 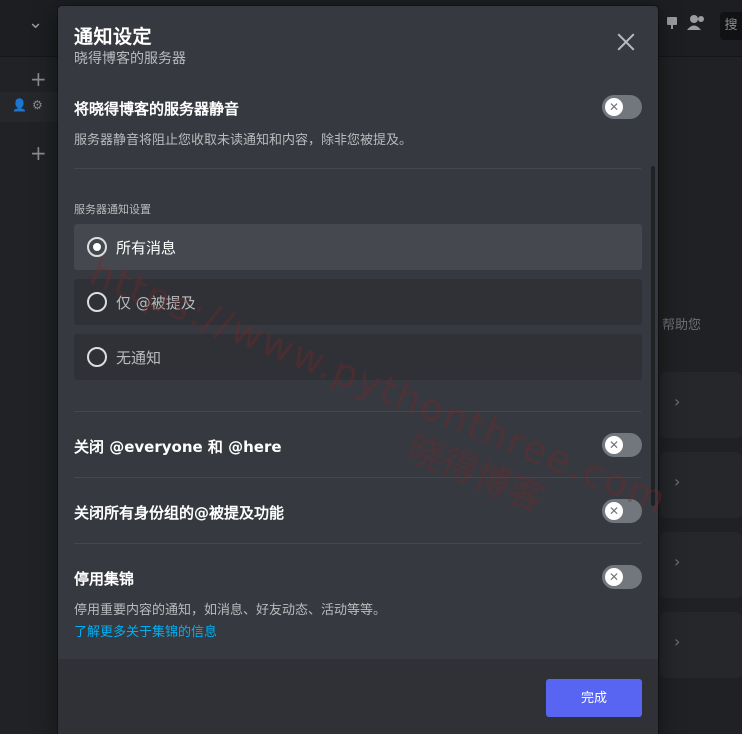 I want to click on highlights-title: 停用集锦, so click(x=104, y=579).